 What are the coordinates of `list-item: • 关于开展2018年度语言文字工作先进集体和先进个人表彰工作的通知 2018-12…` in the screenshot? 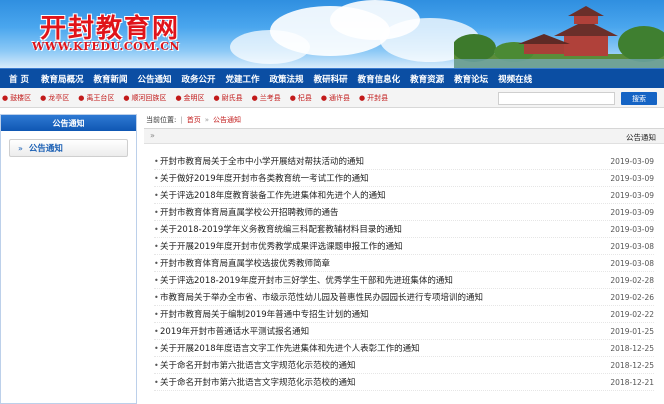 It's located at (404, 348).